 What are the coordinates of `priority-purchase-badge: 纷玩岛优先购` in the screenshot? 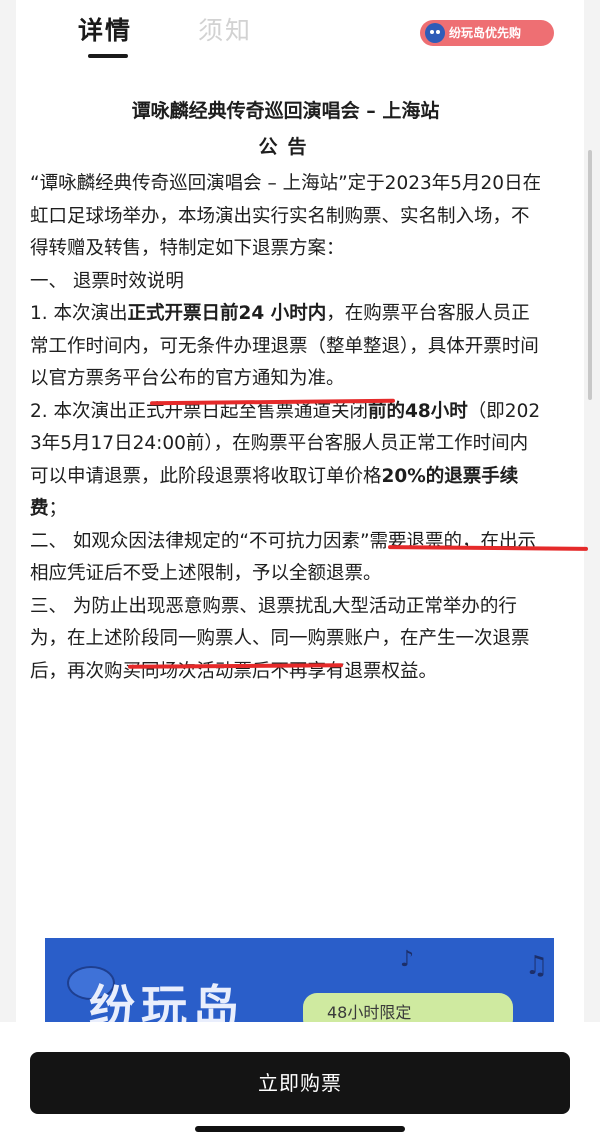 It's located at (487, 33).